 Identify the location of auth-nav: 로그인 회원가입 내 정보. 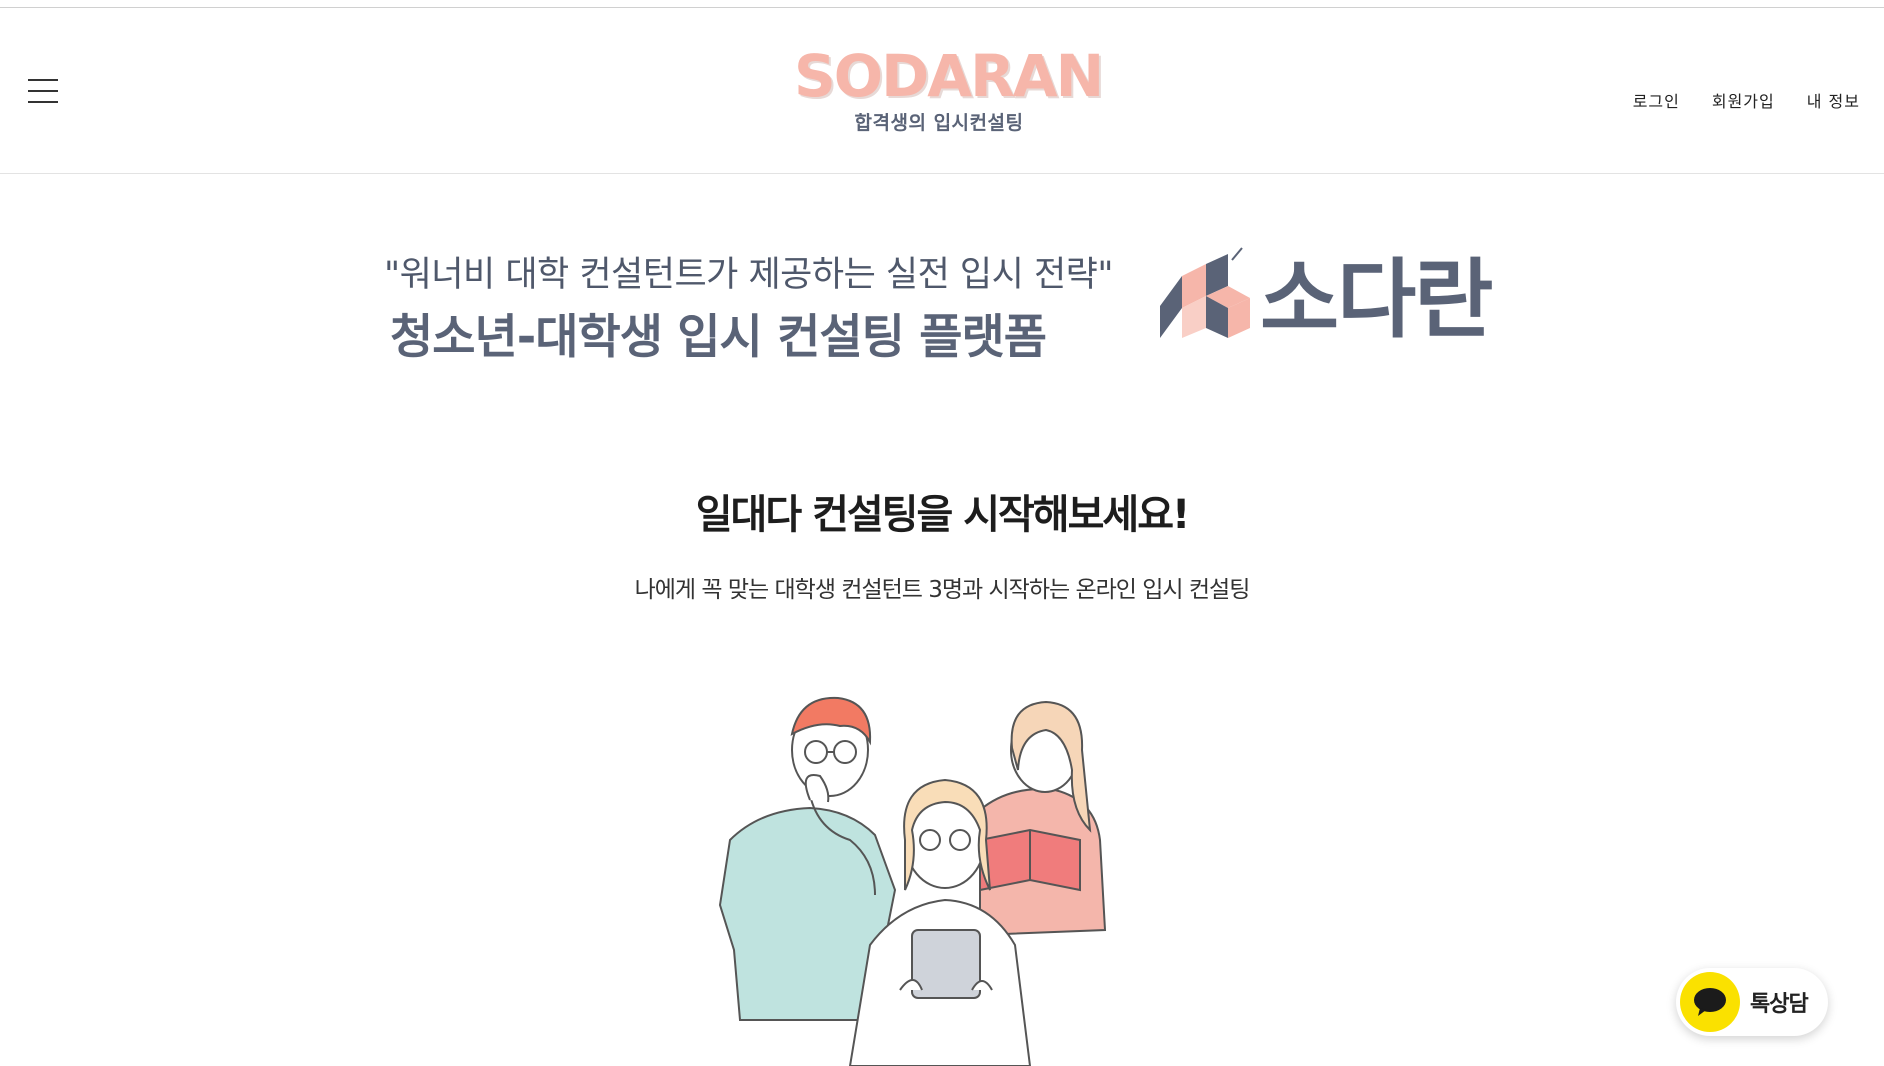
(1746, 100).